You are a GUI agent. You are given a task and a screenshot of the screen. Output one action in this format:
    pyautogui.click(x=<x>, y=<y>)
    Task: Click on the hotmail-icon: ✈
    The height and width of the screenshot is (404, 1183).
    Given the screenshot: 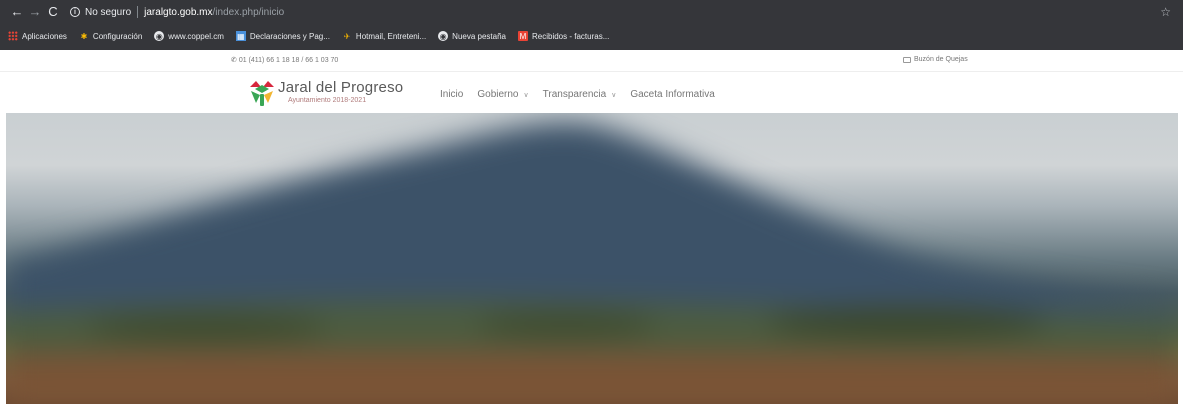 What is the action you would take?
    pyautogui.click(x=347, y=36)
    